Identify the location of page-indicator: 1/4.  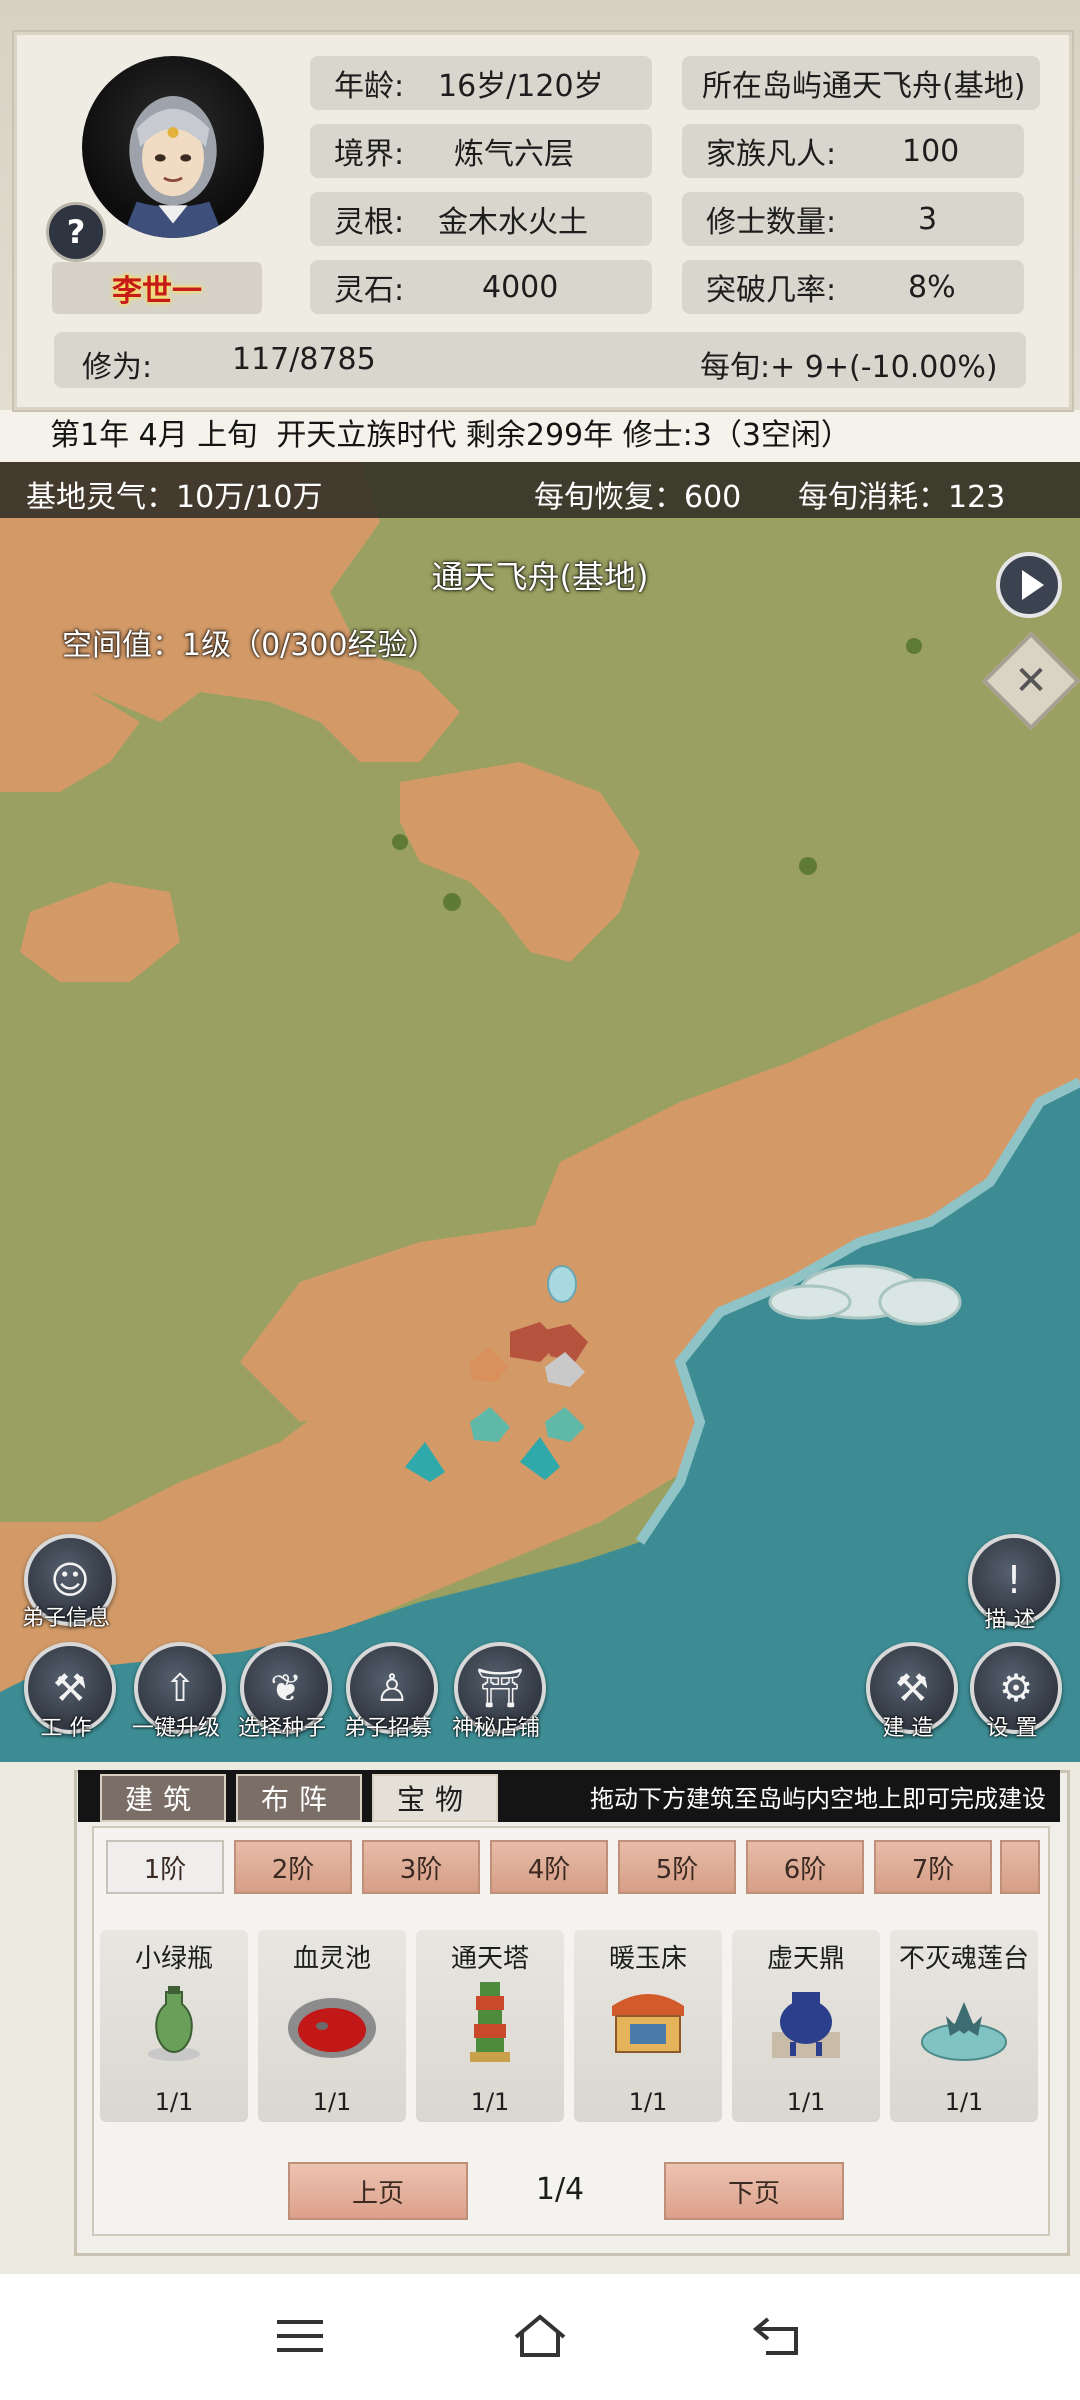
(560, 2189).